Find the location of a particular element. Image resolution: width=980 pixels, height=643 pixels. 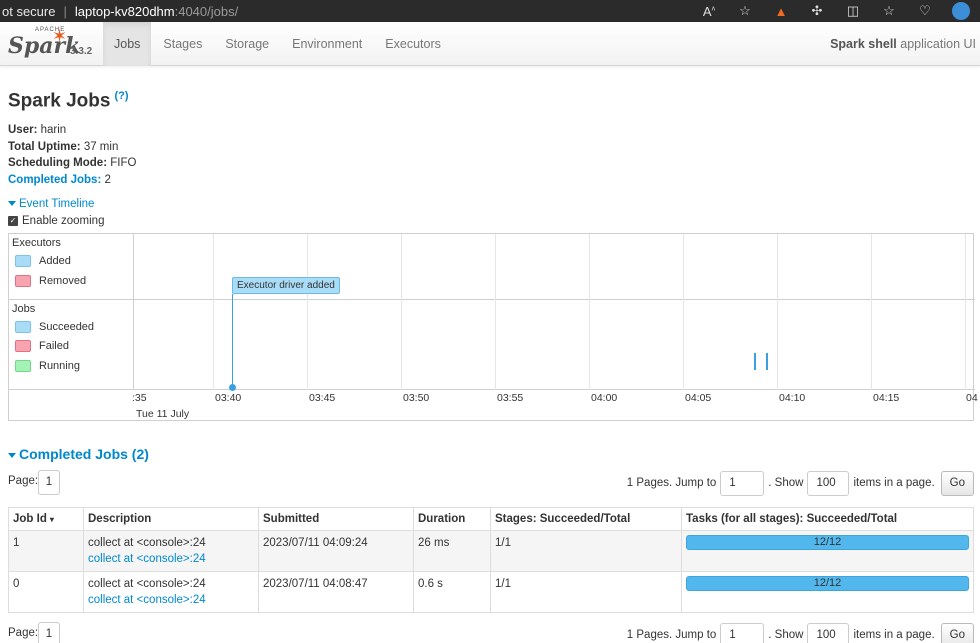

tab-storage: Storage is located at coordinates (247, 44).